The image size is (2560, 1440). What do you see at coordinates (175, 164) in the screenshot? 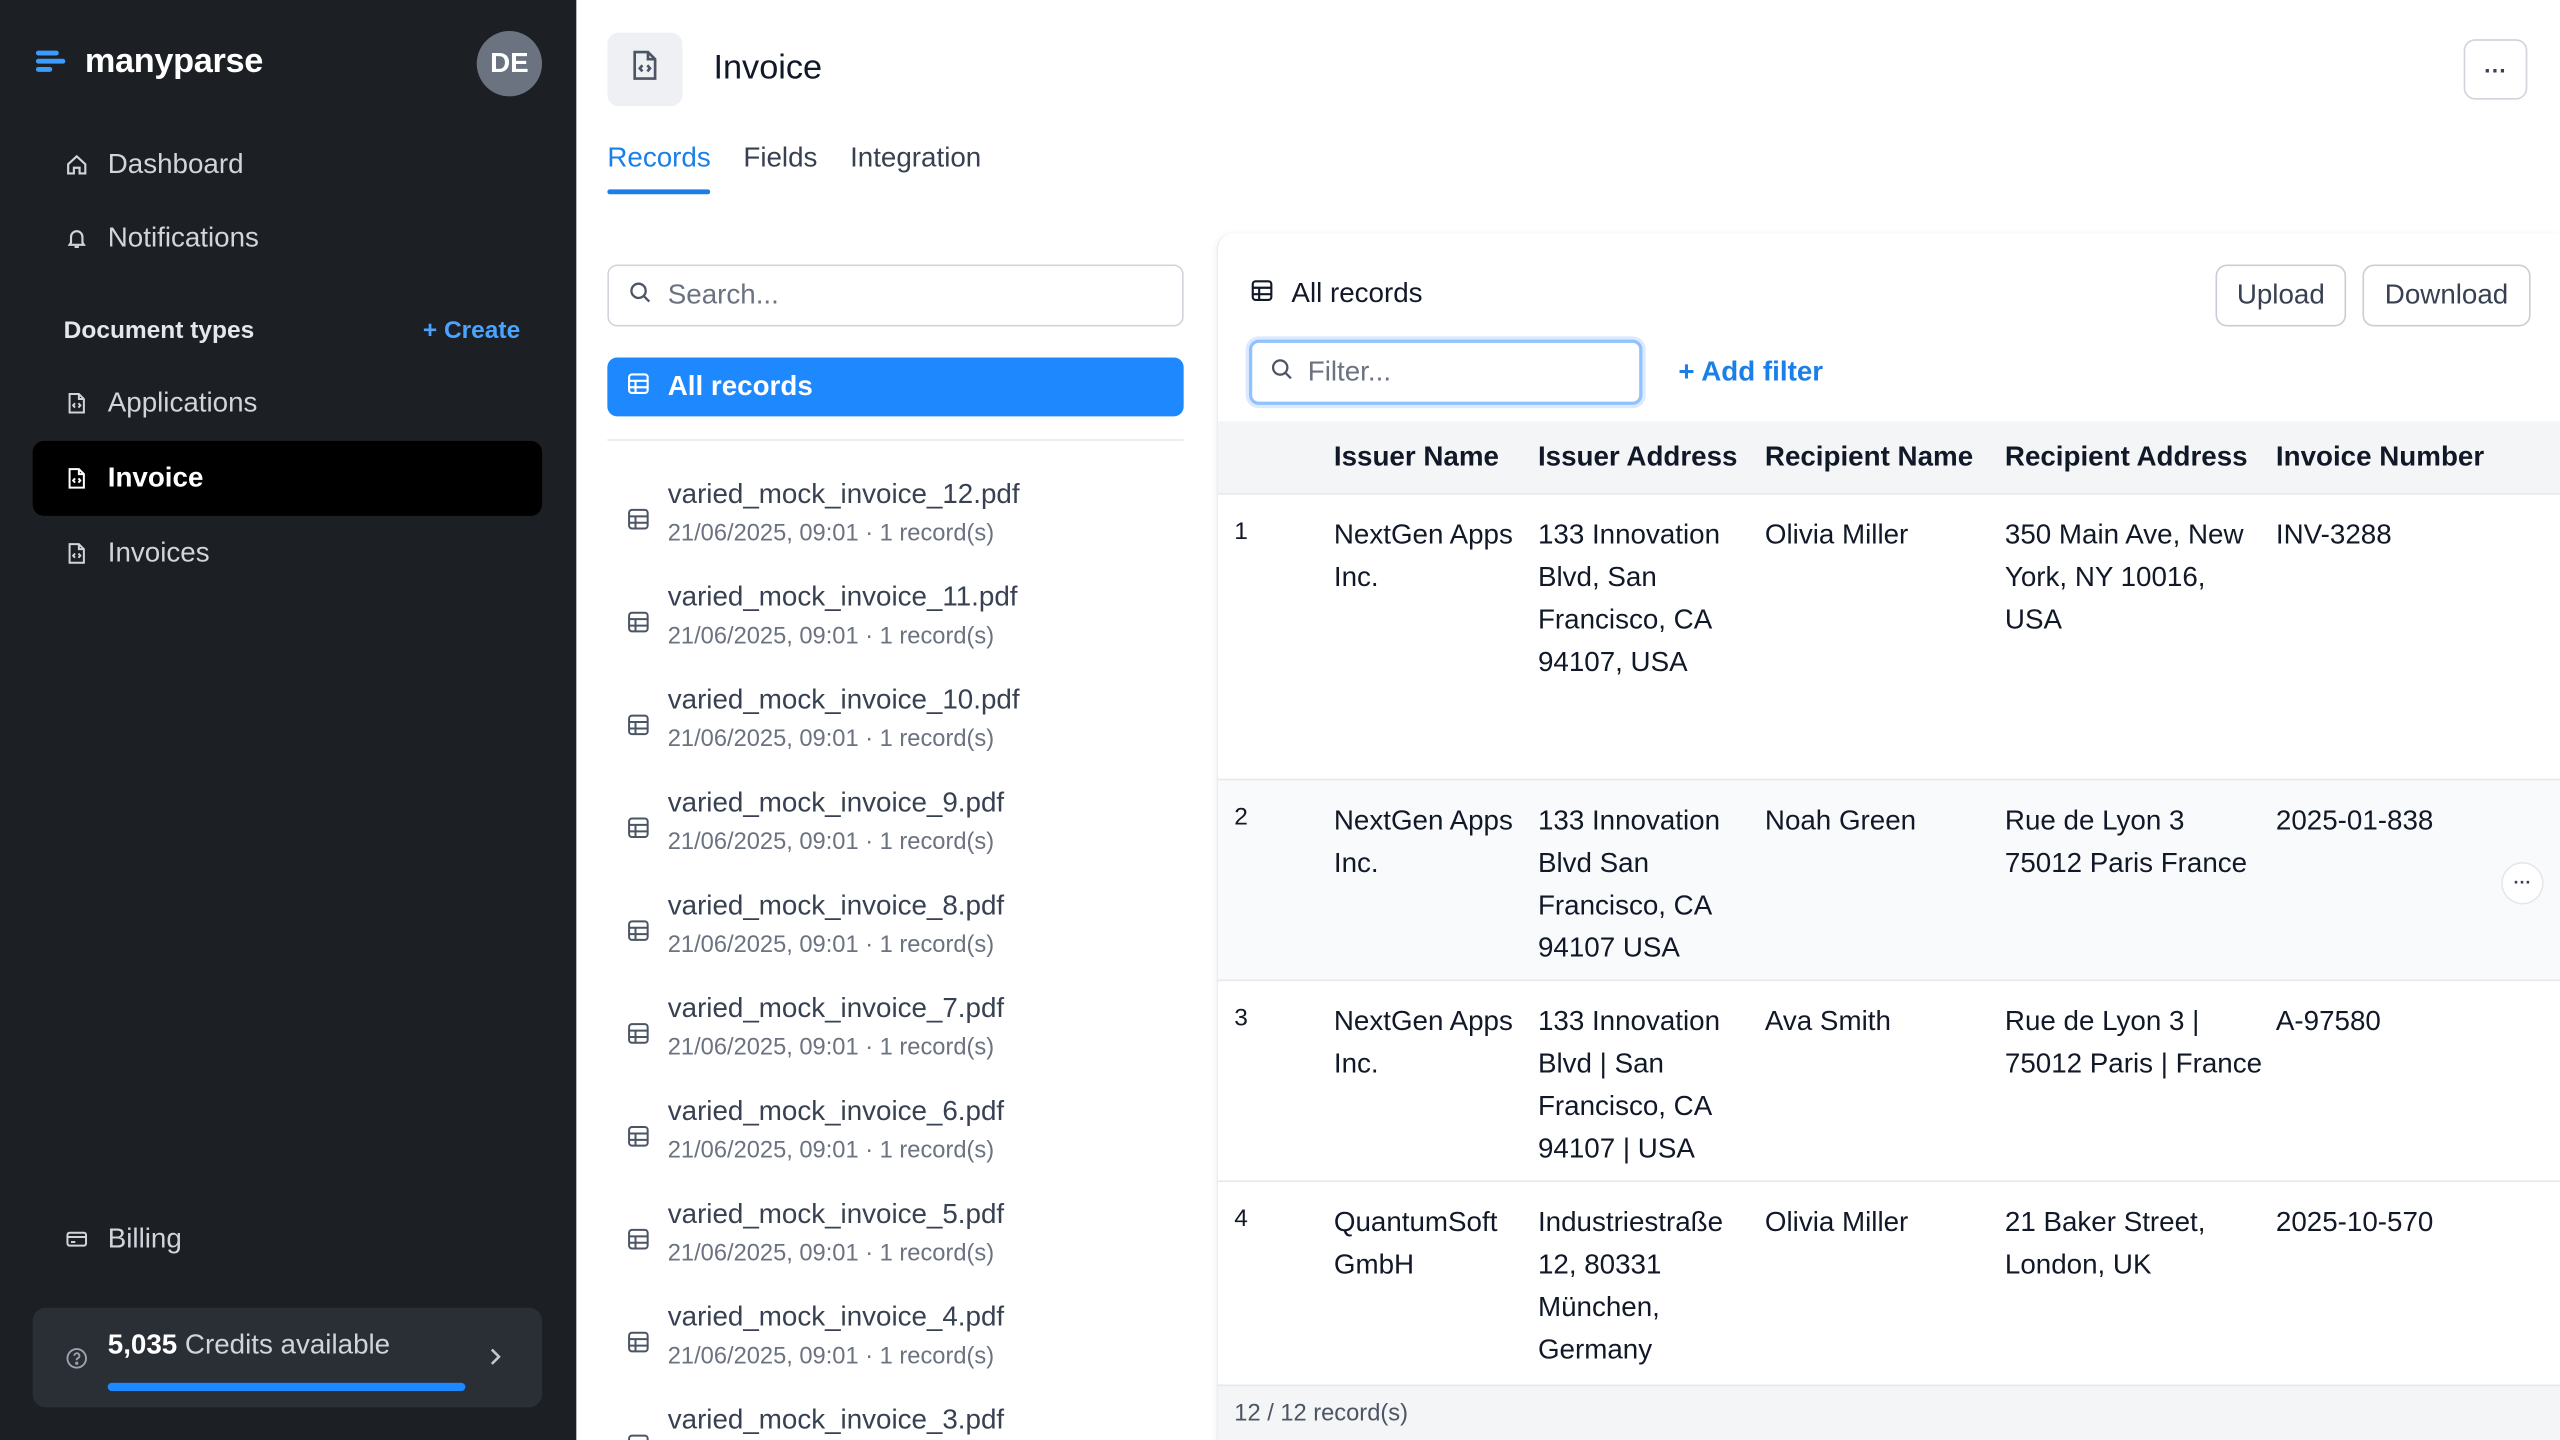
I see `nav-label-dashboard: Dashboard` at bounding box center [175, 164].